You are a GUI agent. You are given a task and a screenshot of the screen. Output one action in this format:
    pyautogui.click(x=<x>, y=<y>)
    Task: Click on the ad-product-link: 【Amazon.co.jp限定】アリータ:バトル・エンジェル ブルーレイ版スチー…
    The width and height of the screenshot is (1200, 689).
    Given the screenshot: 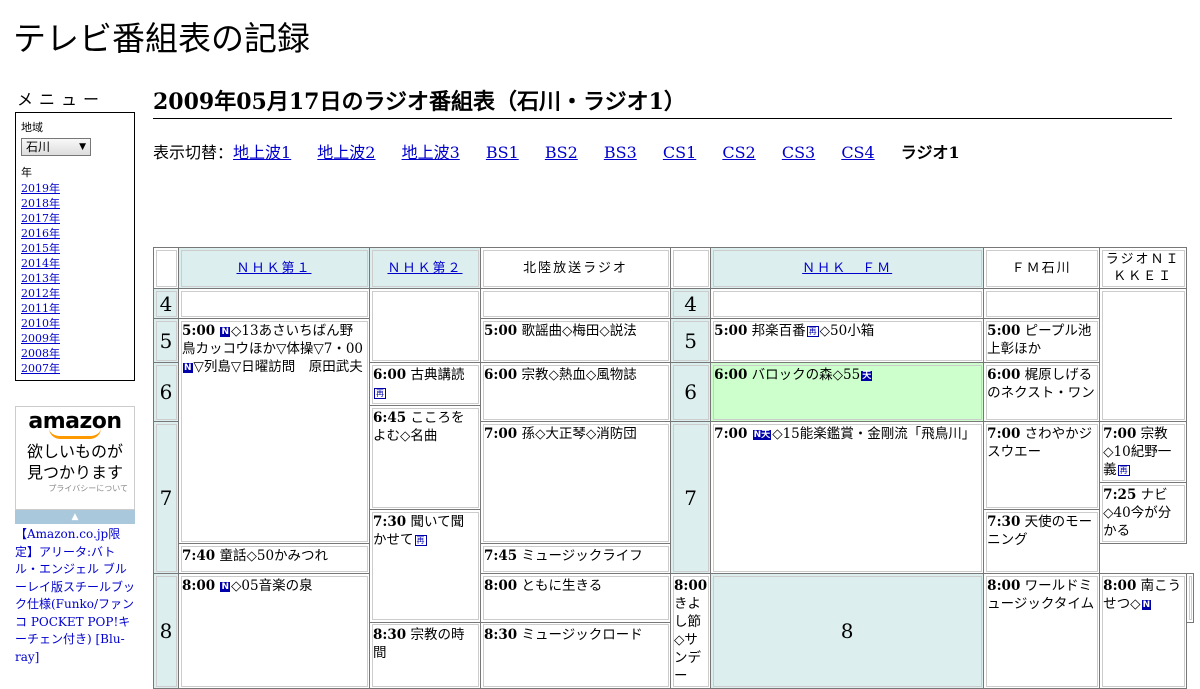 What is the action you would take?
    pyautogui.click(x=75, y=596)
    